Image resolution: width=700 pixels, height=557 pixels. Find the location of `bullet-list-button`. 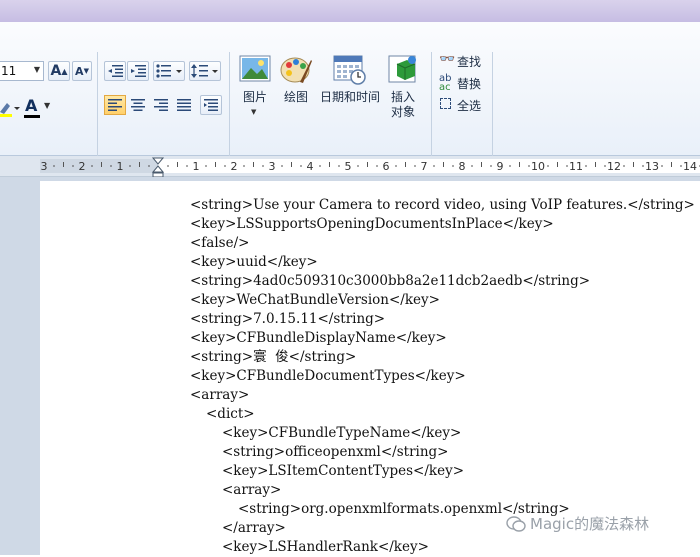

bullet-list-button is located at coordinates (169, 71).